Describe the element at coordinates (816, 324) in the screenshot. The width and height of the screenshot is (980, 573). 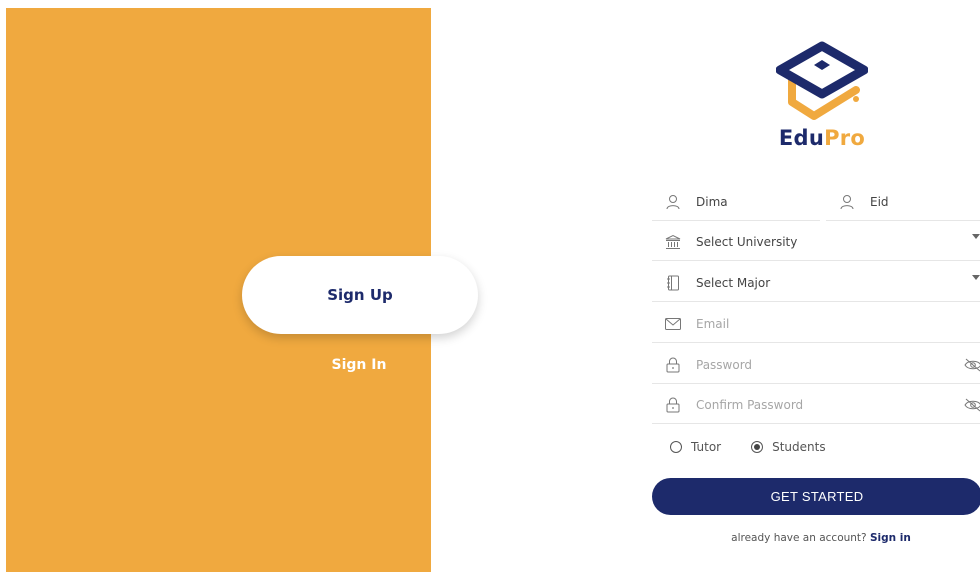
I see `email-field: Email` at that location.